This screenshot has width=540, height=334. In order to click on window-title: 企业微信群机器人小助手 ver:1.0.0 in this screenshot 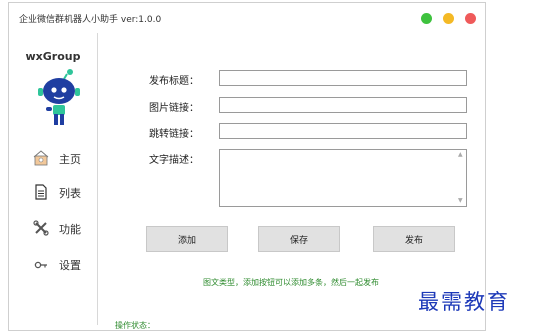, I will do `click(90, 20)`.